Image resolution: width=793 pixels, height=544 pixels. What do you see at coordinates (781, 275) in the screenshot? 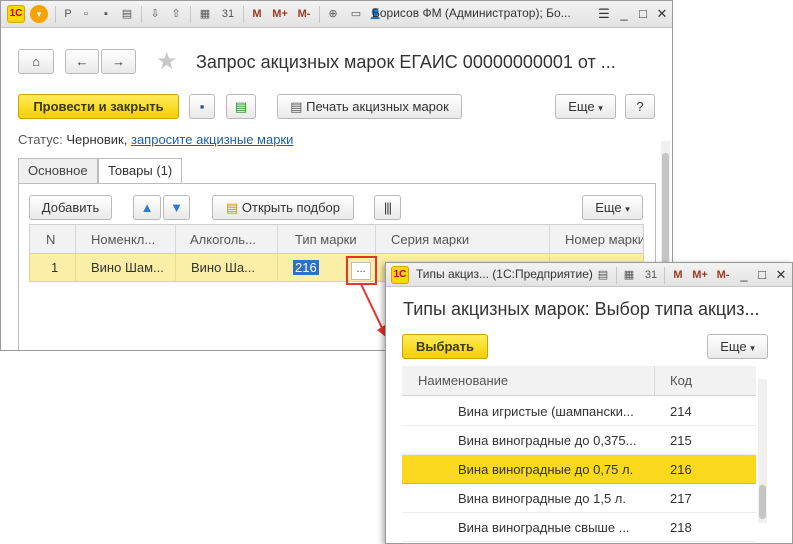
I see `close-icon: ✕` at bounding box center [781, 275].